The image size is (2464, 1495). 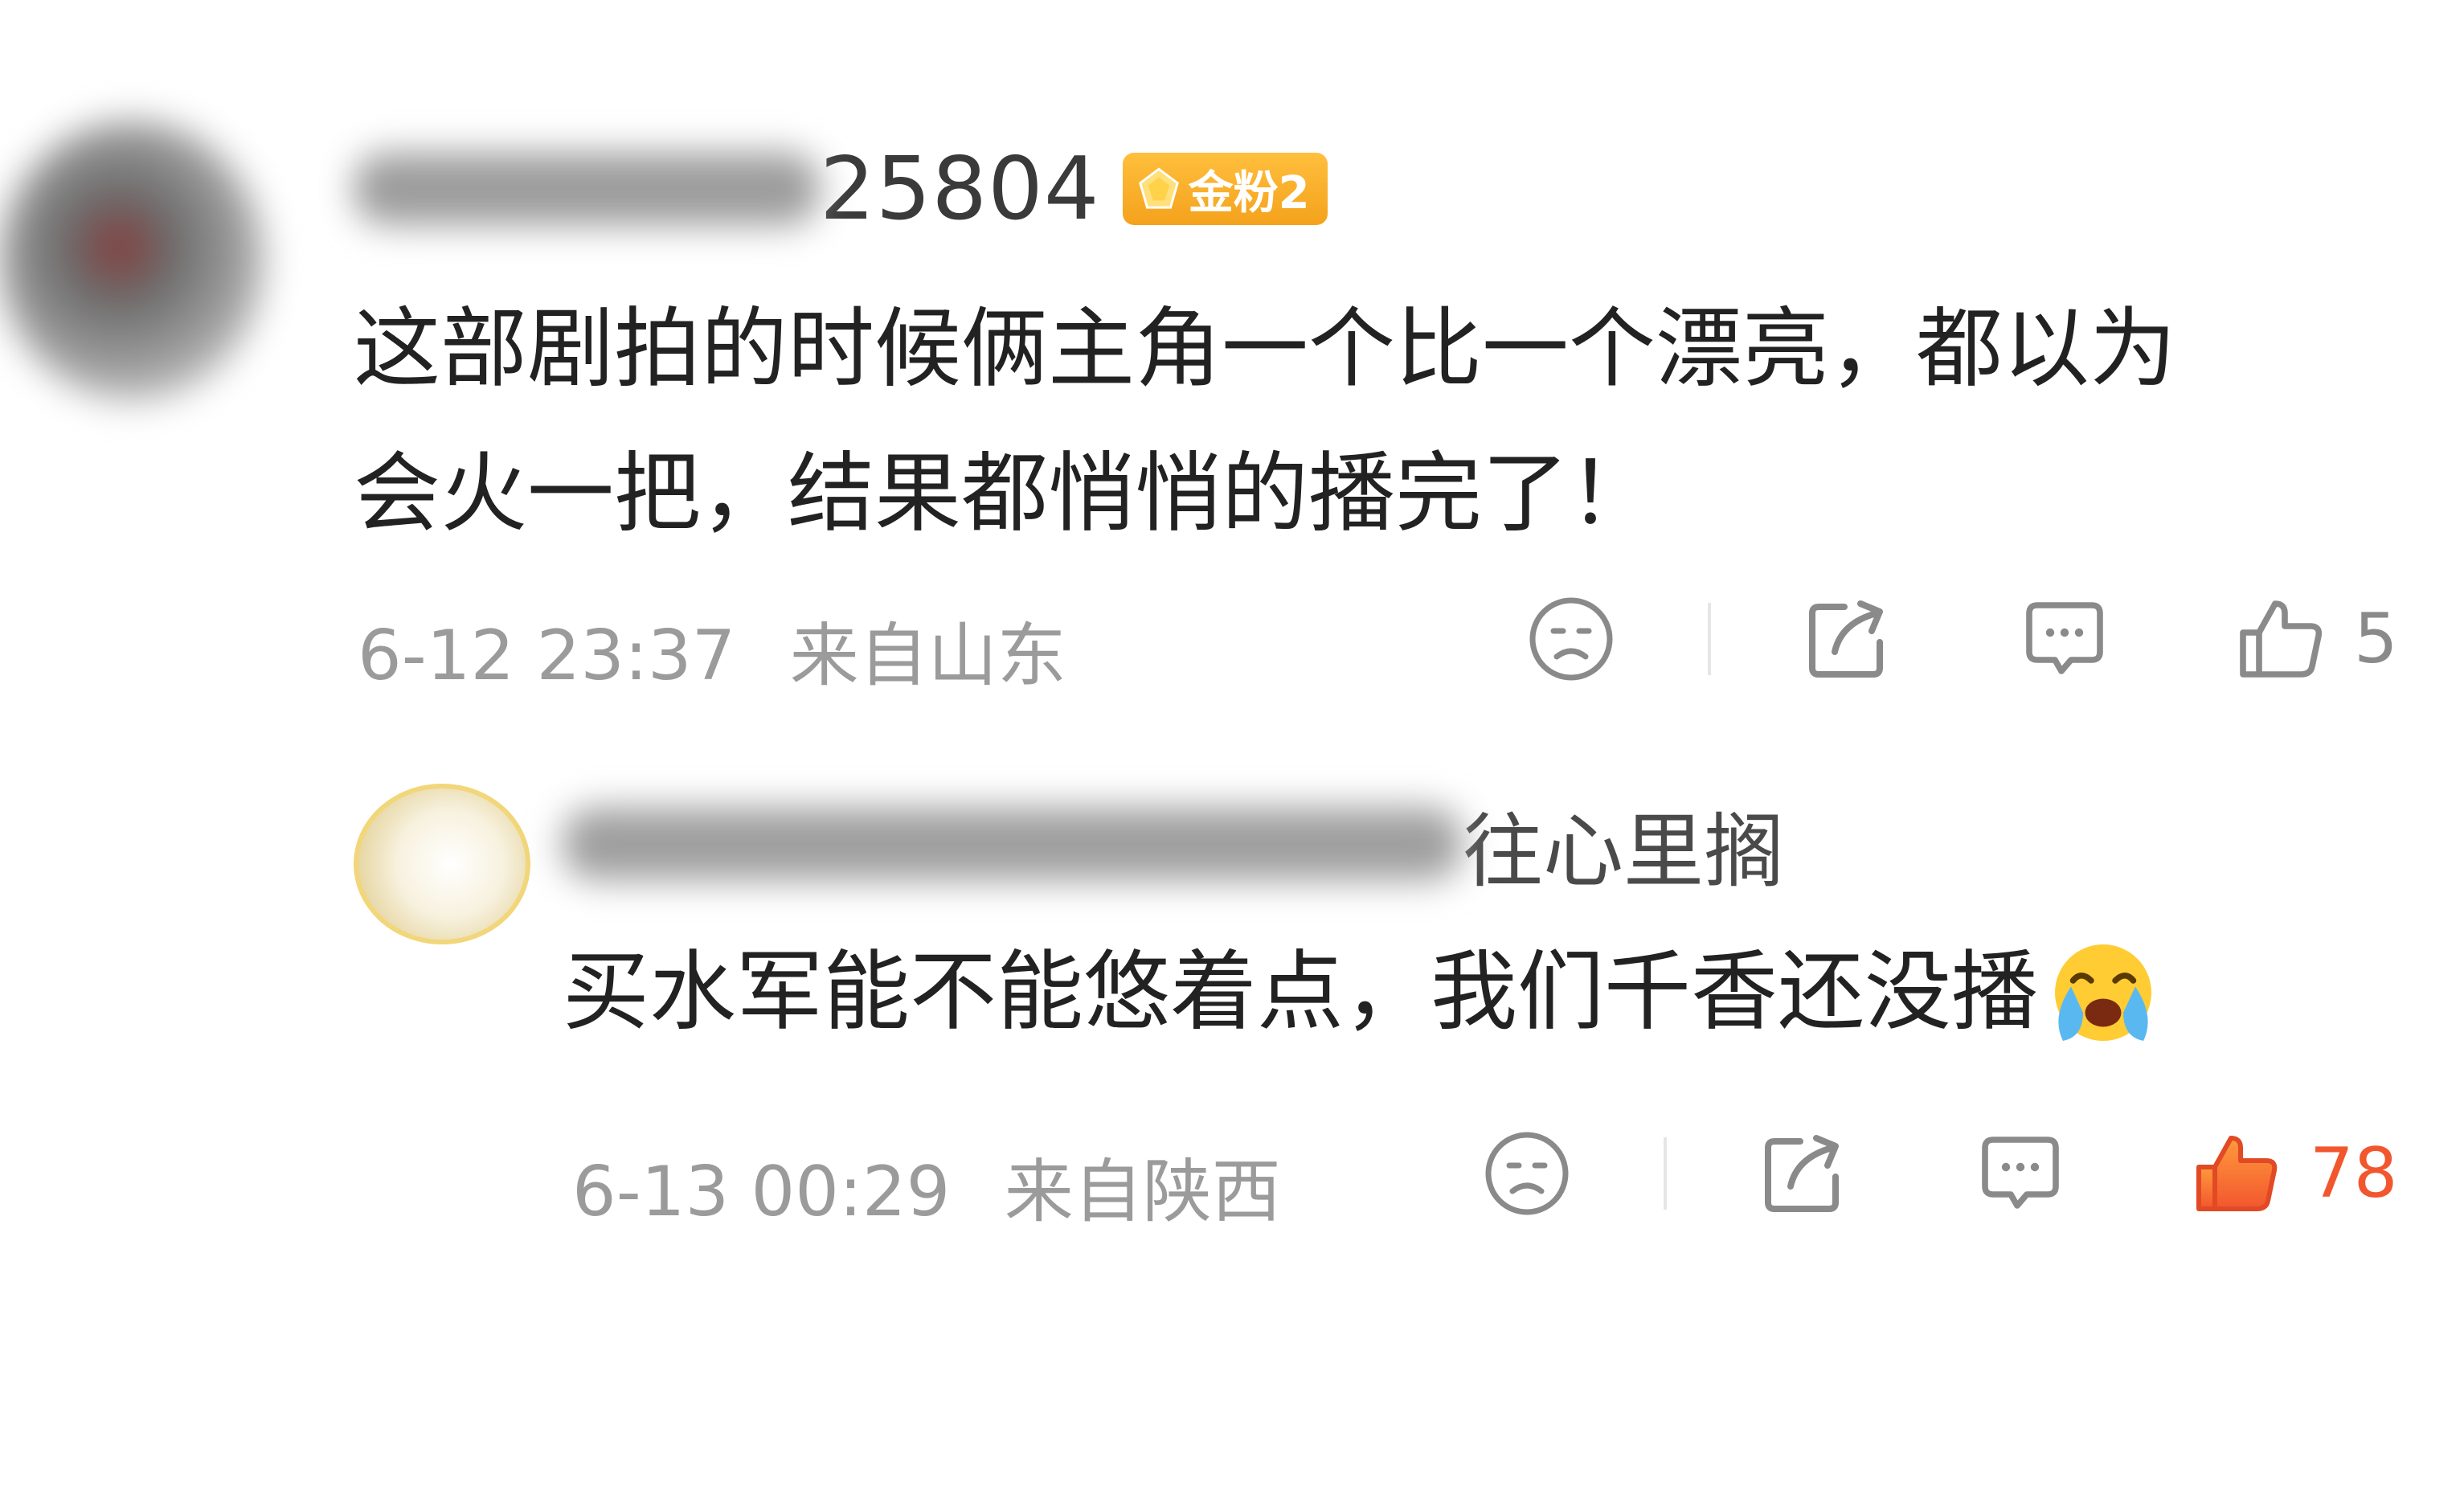 I want to click on action-bar: 5, so click(x=1960, y=639).